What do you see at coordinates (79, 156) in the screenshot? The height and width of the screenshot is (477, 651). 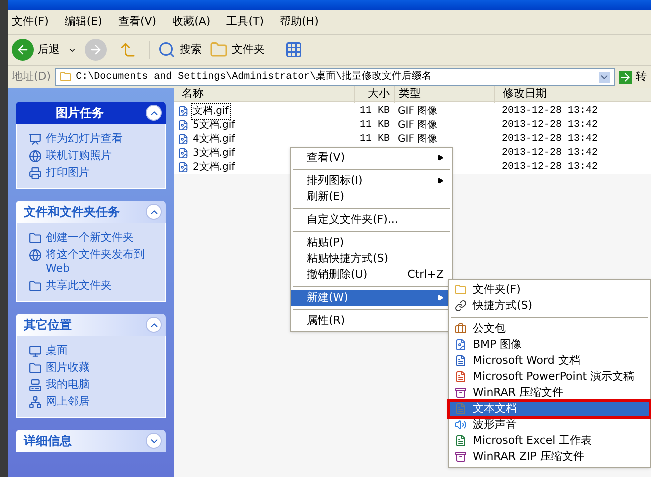 I see `task-link: 联机订购照片` at bounding box center [79, 156].